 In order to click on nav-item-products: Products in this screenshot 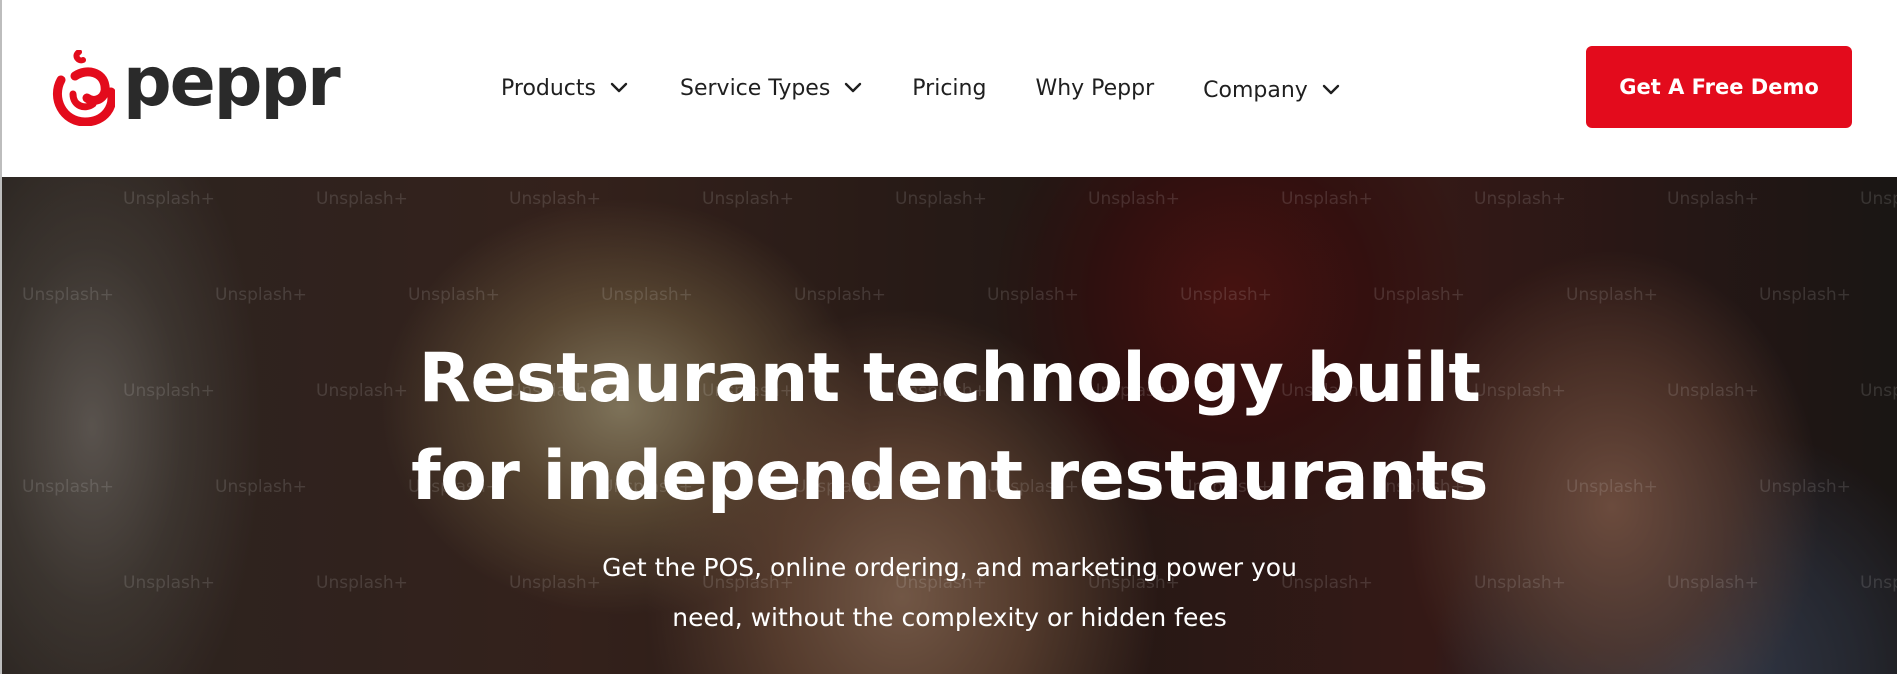, I will do `click(564, 88)`.